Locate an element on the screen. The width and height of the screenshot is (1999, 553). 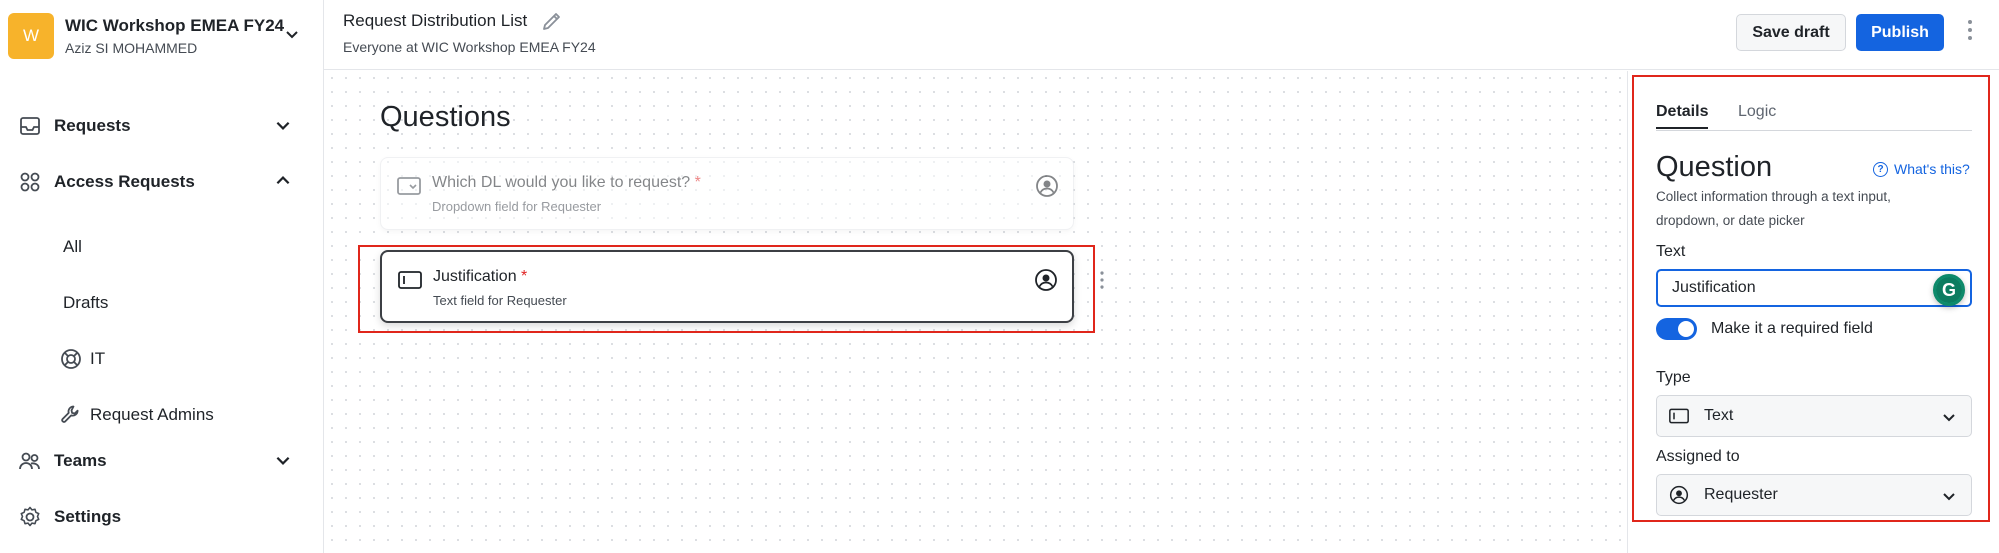
sidebar-item-settings: Settings is located at coordinates (162, 517).